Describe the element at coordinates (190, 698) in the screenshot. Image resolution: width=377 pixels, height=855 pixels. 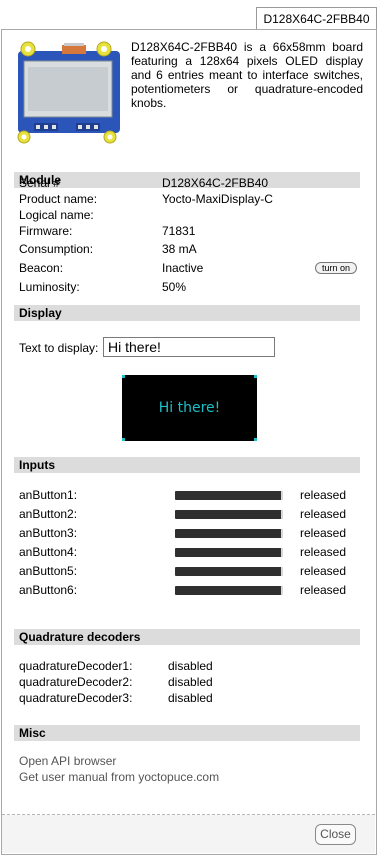
I see `quadrature-decoder3-value: disabled` at that location.